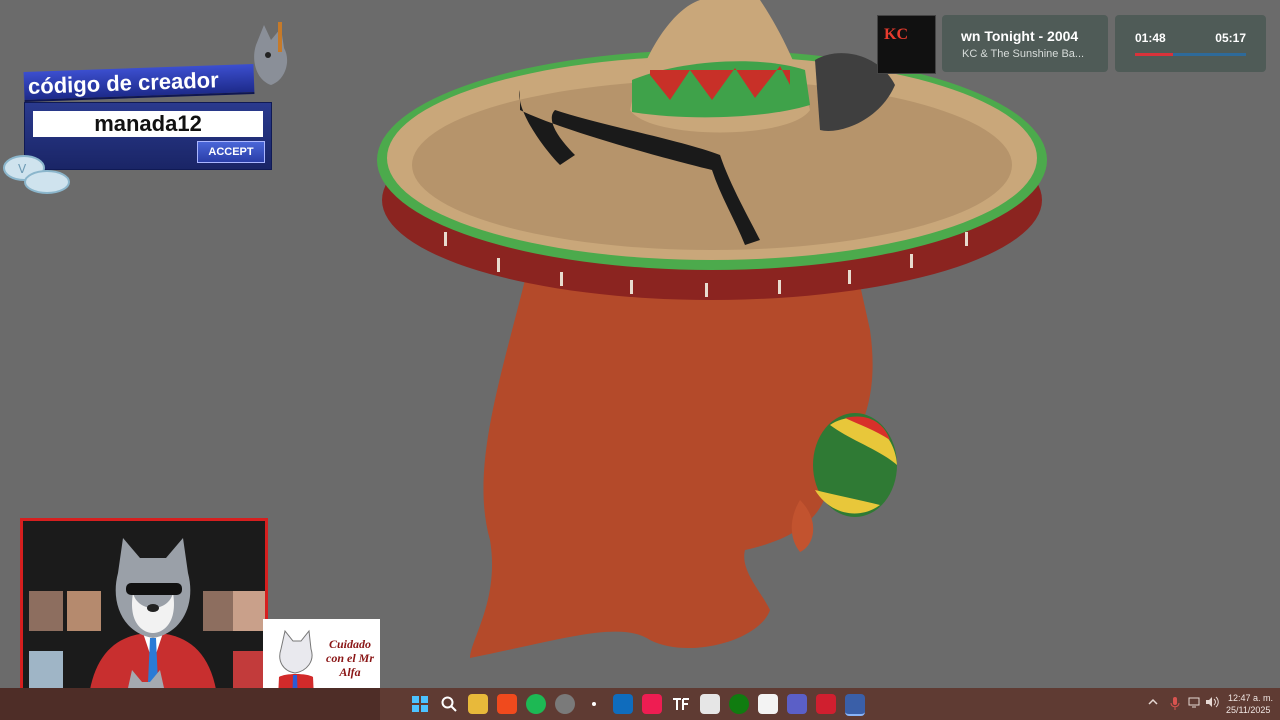 The height and width of the screenshot is (720, 1280). I want to click on file-explorer-icon, so click(478, 704).